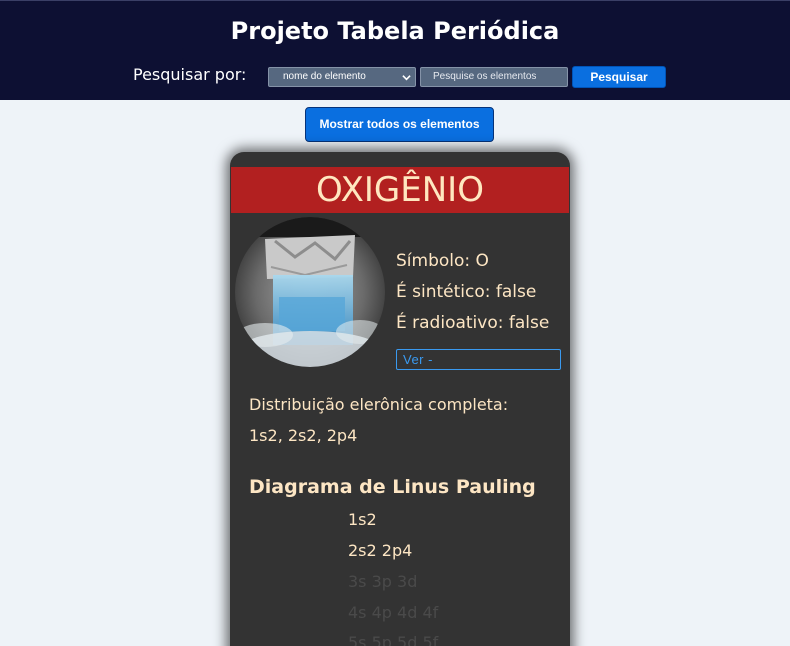 This screenshot has width=790, height=646. Describe the element at coordinates (406, 78) in the screenshot. I see `chevron-down-icon` at that location.